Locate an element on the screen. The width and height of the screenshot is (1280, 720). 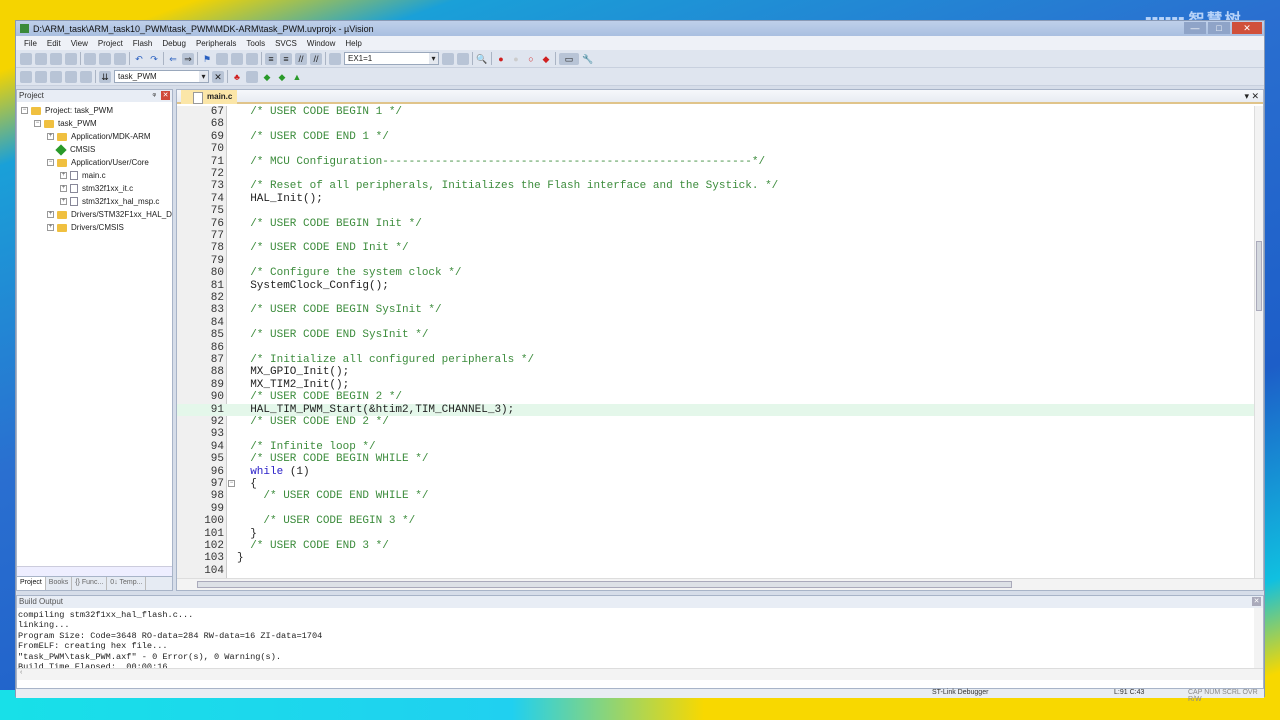
code-line: 103} is located at coordinates (716, 558).